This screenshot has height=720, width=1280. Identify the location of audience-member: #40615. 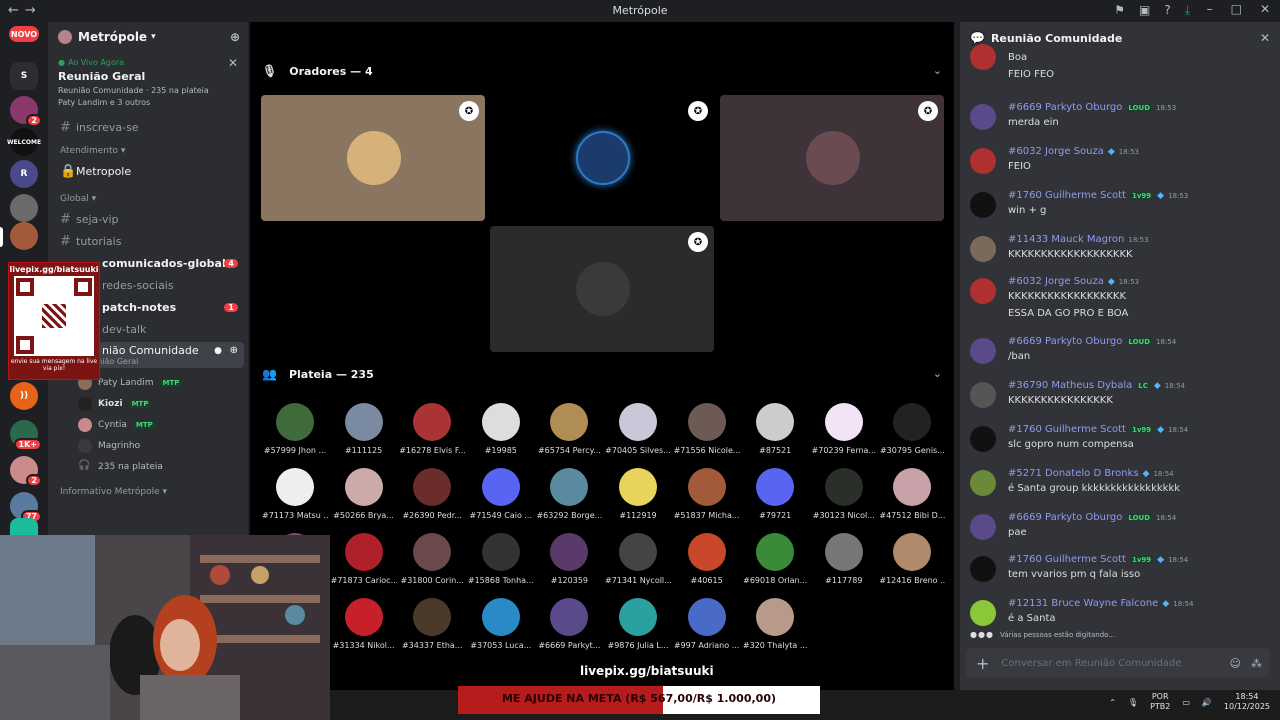
(707, 559).